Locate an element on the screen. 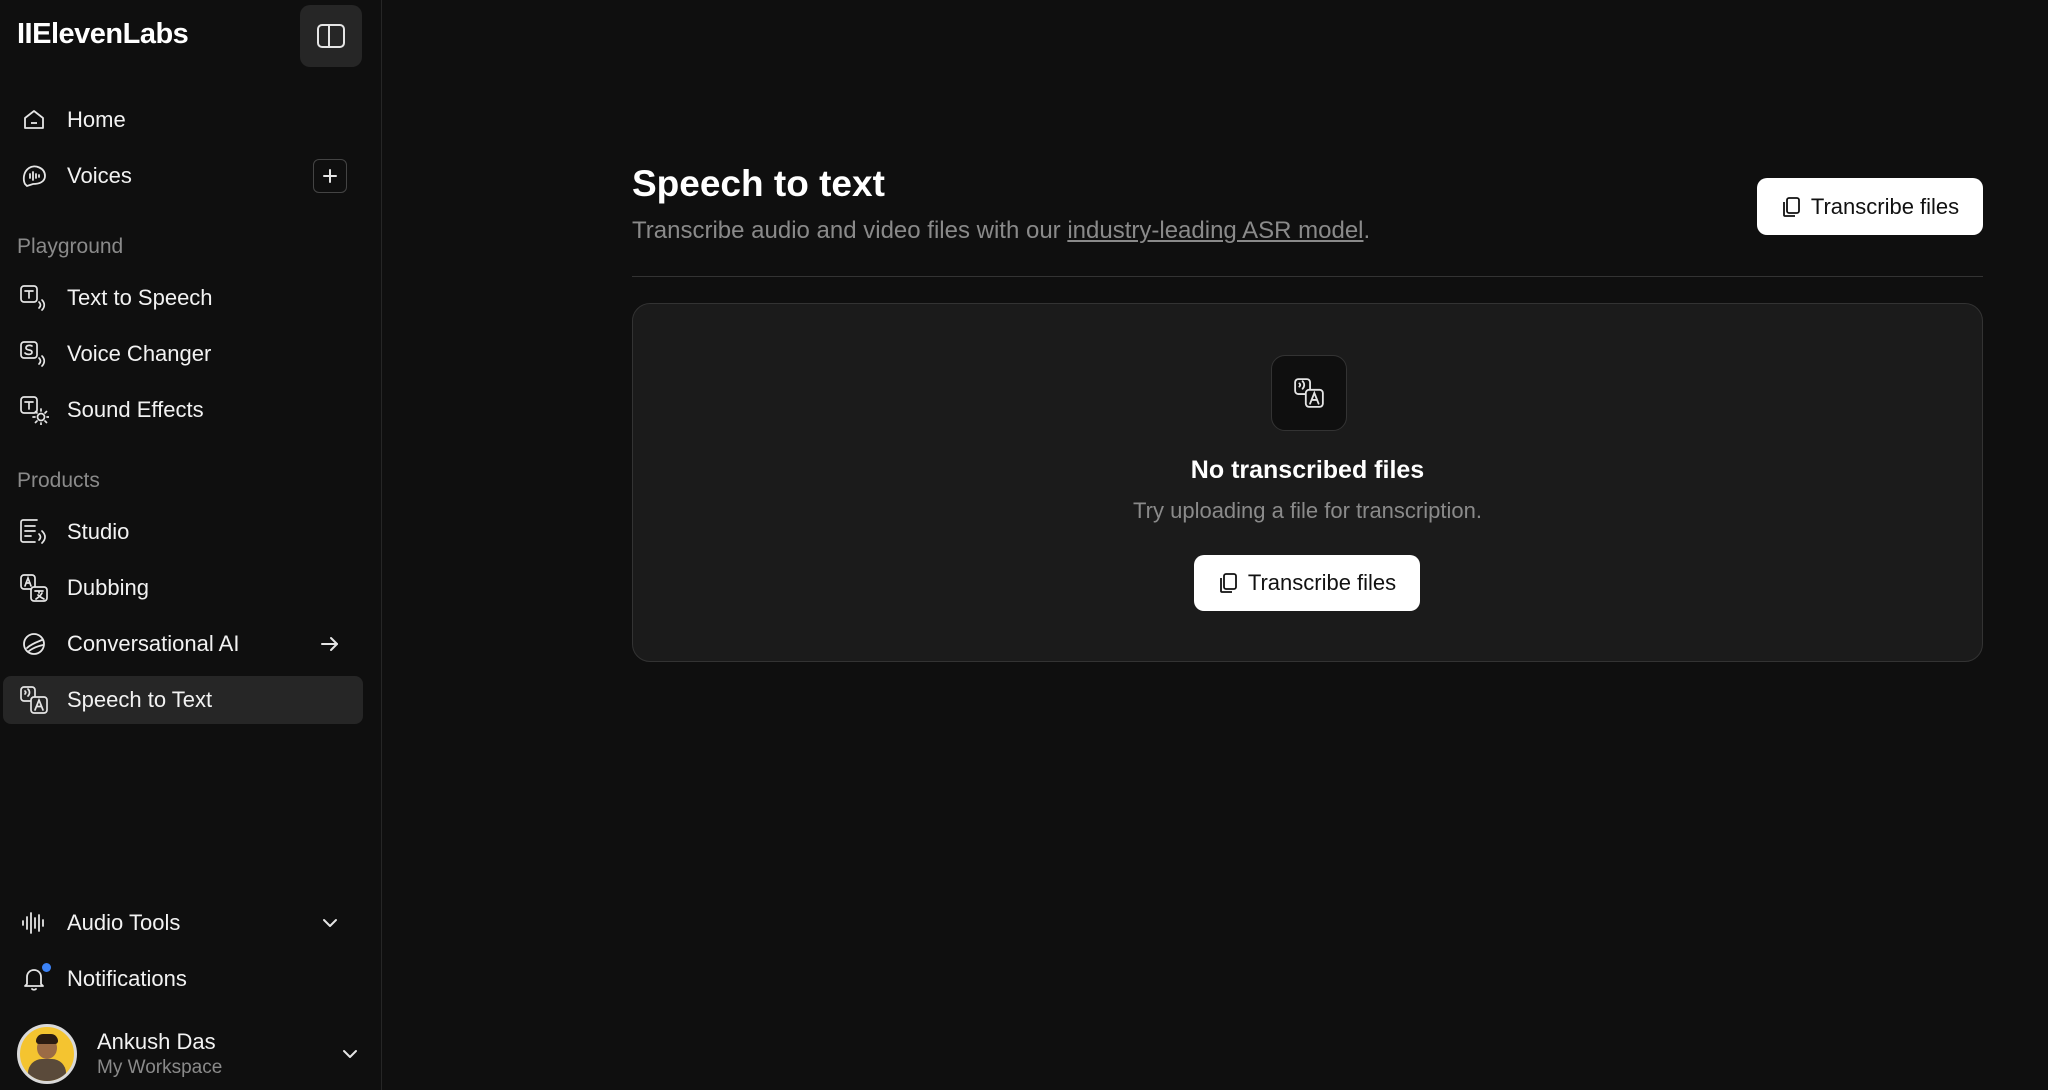  sidebar-item-label: Notifications is located at coordinates (127, 978).